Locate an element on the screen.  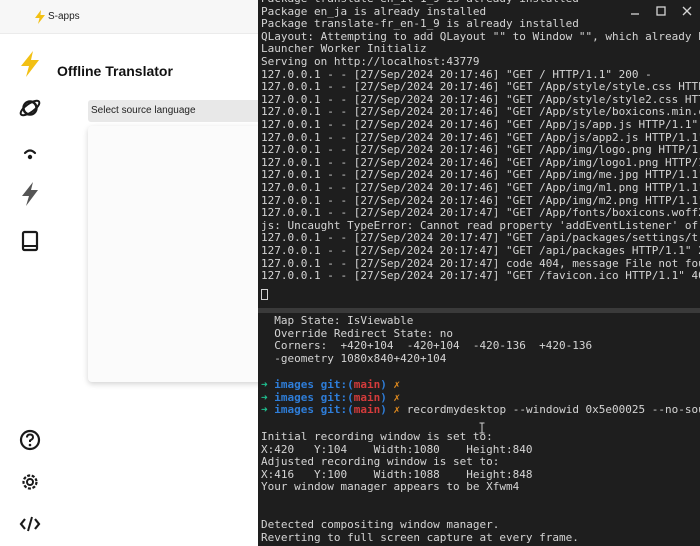
sidebar-item-launch is located at coordinates (30, 194).